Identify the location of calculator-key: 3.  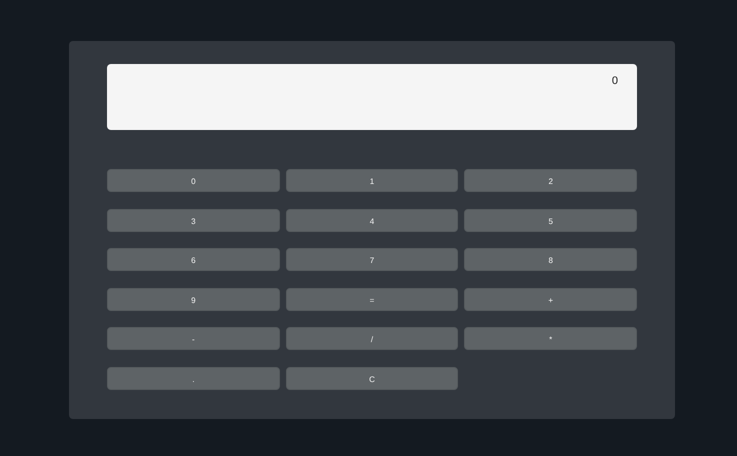
(193, 220).